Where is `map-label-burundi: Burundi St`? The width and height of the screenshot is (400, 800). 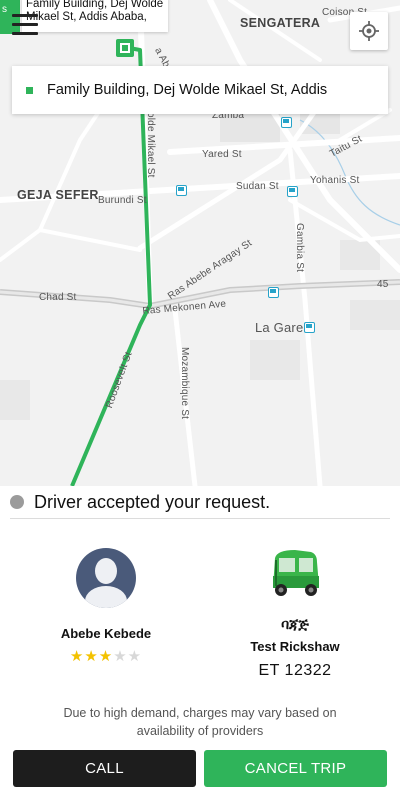
map-label-burundi: Burundi St is located at coordinates (122, 200).